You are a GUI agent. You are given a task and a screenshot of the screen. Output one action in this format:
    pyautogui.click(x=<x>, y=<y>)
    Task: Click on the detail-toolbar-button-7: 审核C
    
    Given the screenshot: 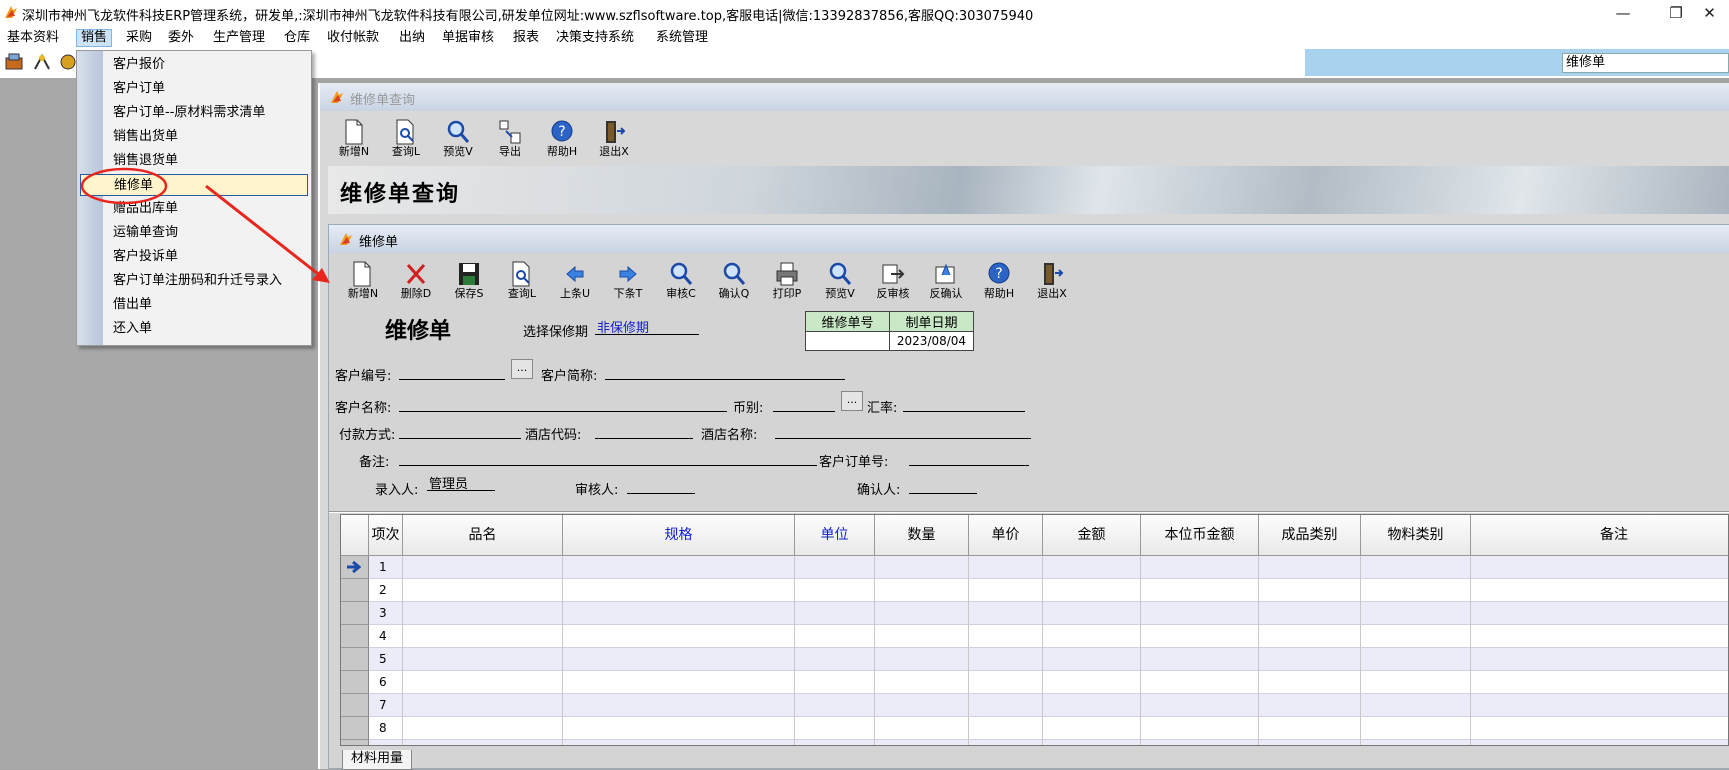 What is the action you would take?
    pyautogui.click(x=681, y=282)
    